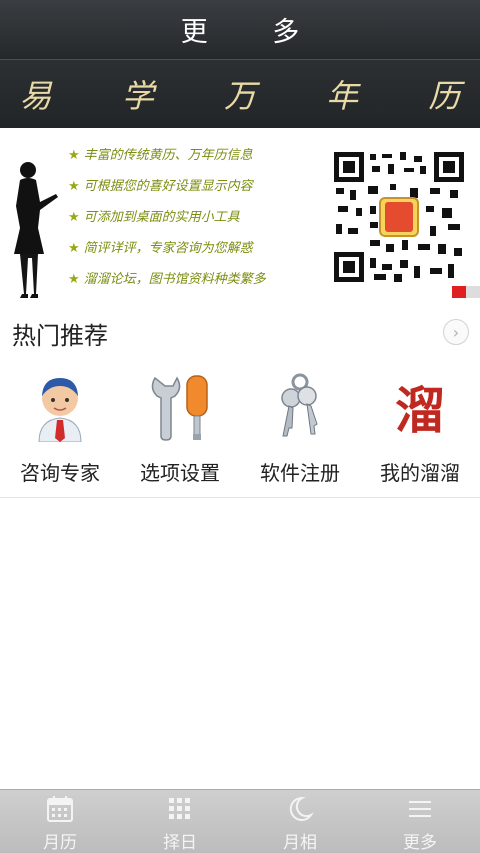 The width and height of the screenshot is (480, 853). I want to click on tab-calendar: 月历, so click(60, 821).